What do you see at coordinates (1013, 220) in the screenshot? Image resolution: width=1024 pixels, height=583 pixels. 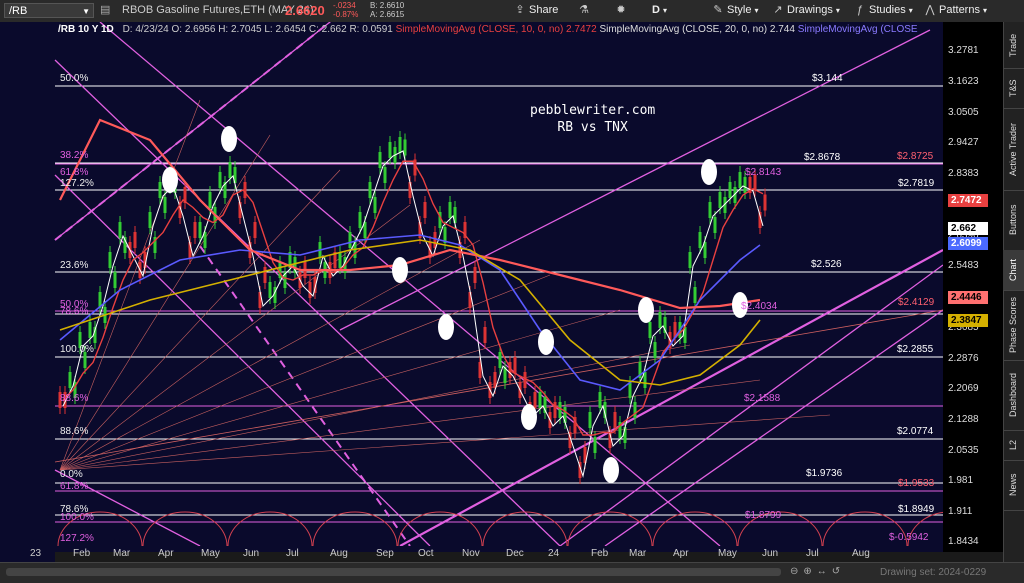 I see `tab-buttons: Buttons` at bounding box center [1013, 220].